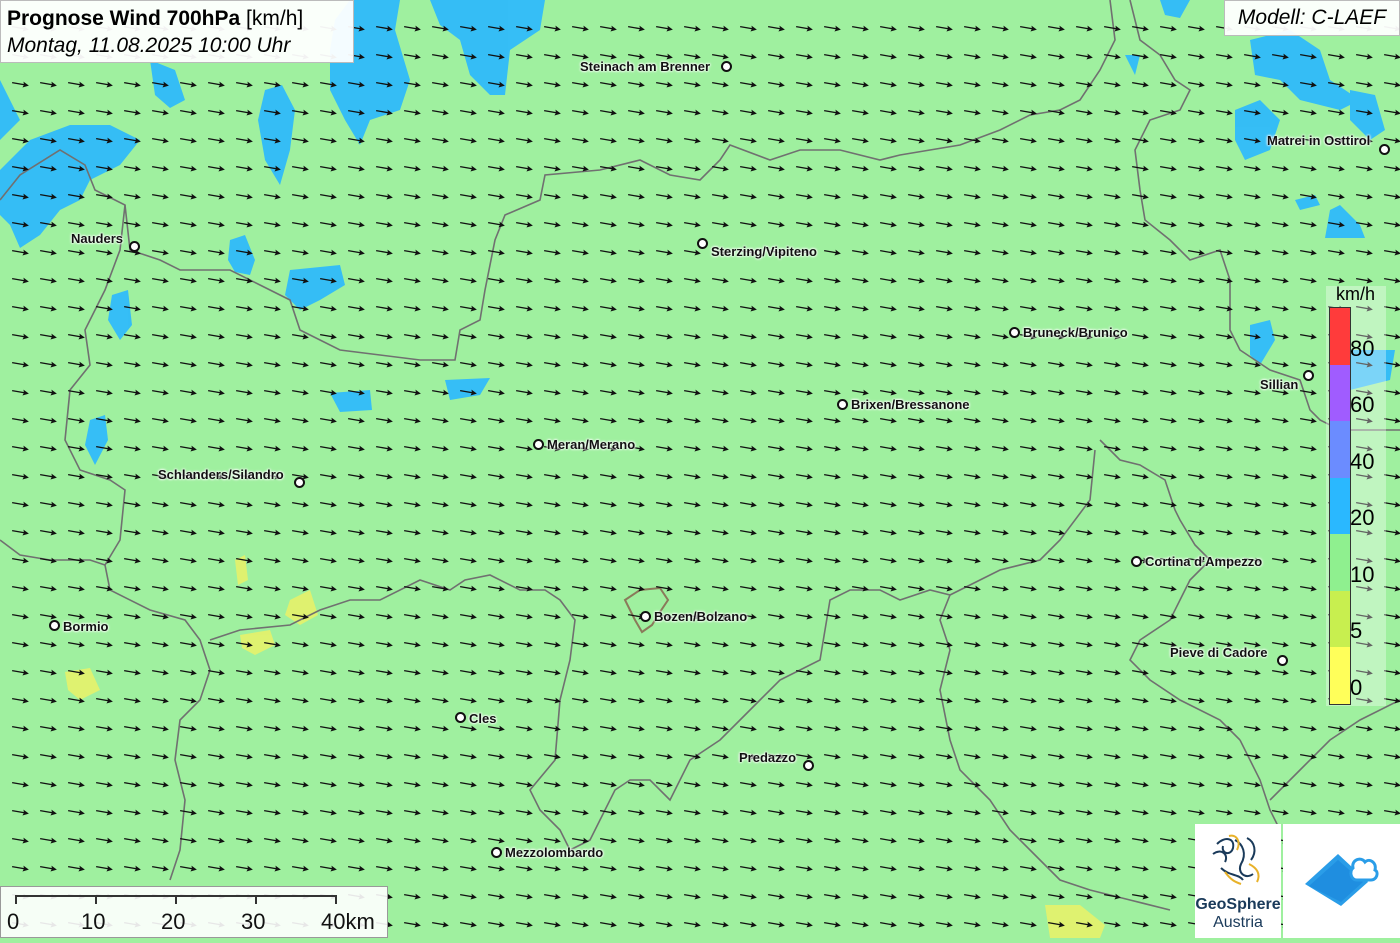 This screenshot has height=943, width=1400. I want to click on legend-label: 60, so click(1362, 404).